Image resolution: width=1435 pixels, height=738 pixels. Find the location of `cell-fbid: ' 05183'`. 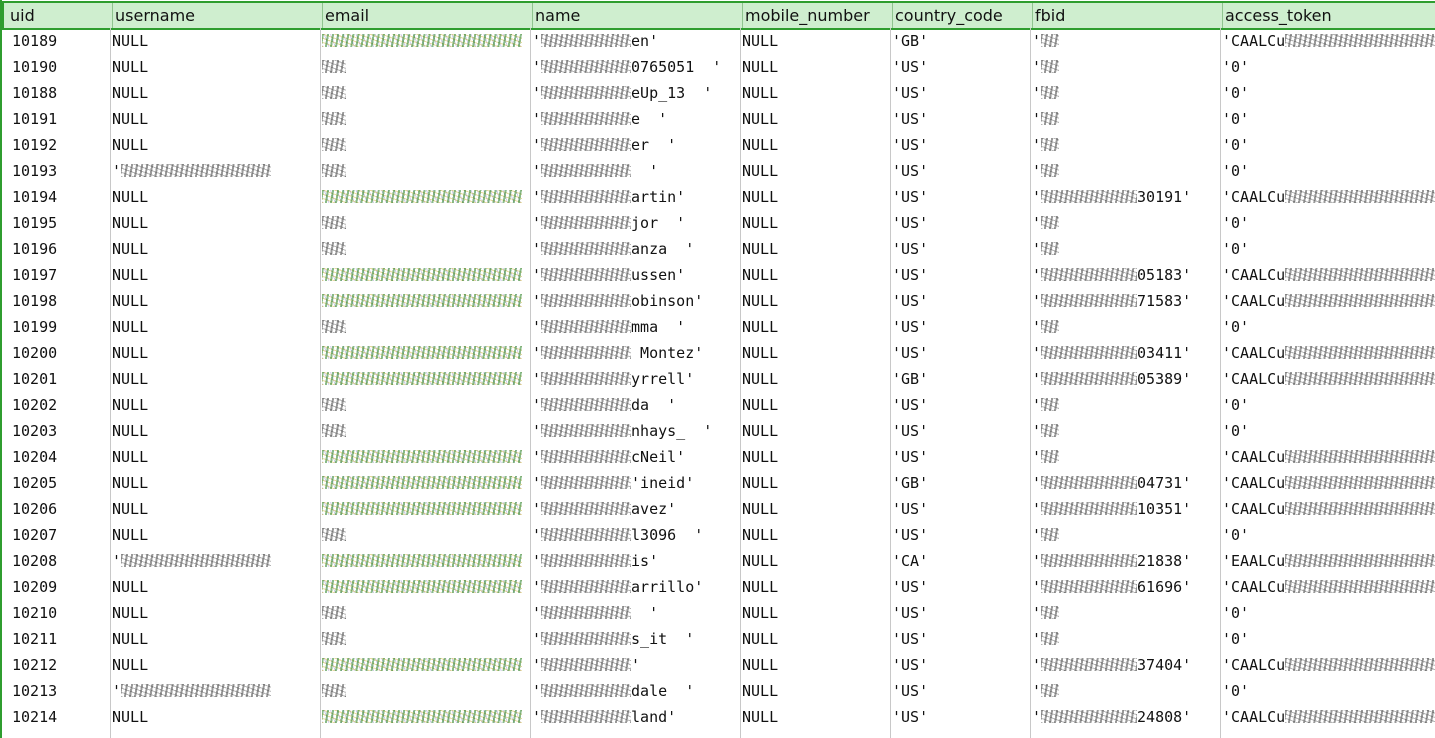

cell-fbid: ' 05183' is located at coordinates (1125, 275).